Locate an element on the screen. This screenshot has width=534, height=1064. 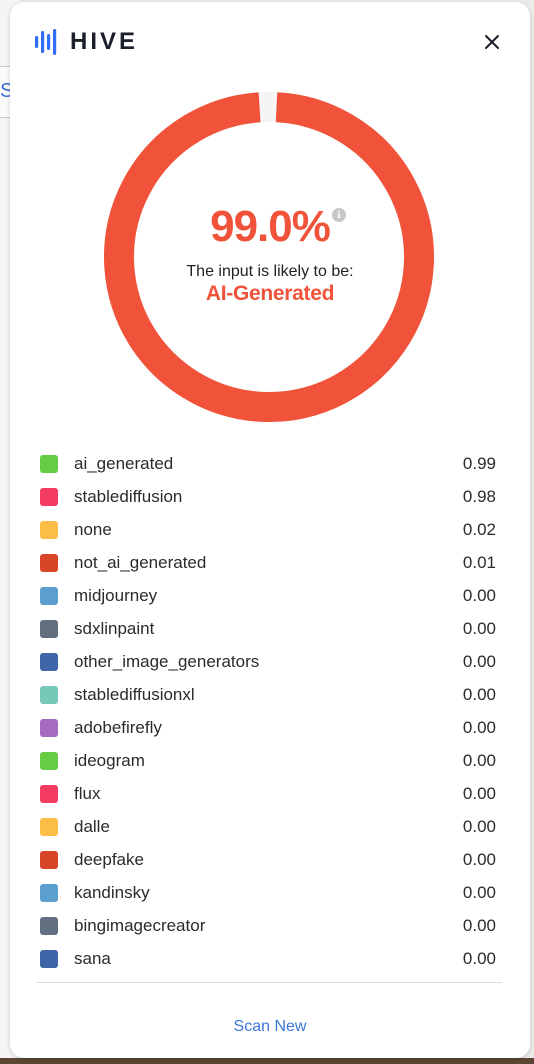
legend-label: deepfake is located at coordinates (109, 859).